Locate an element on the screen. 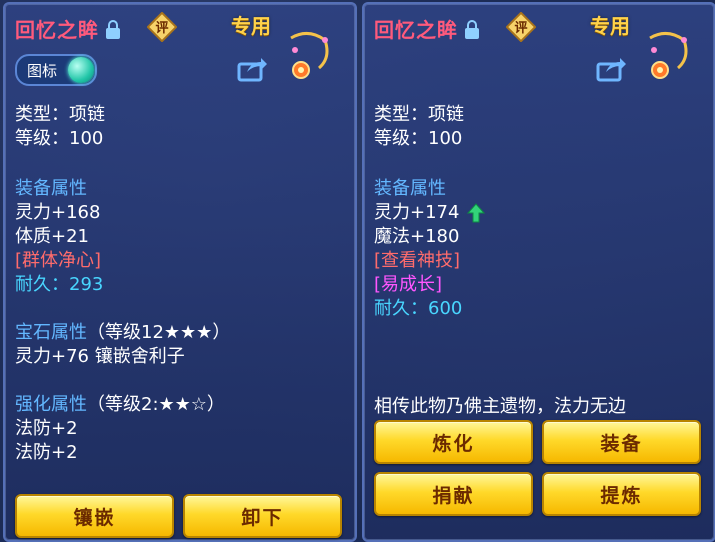 The height and width of the screenshot is (542, 715). skill-view-divine: [查看神技] is located at coordinates (417, 259).